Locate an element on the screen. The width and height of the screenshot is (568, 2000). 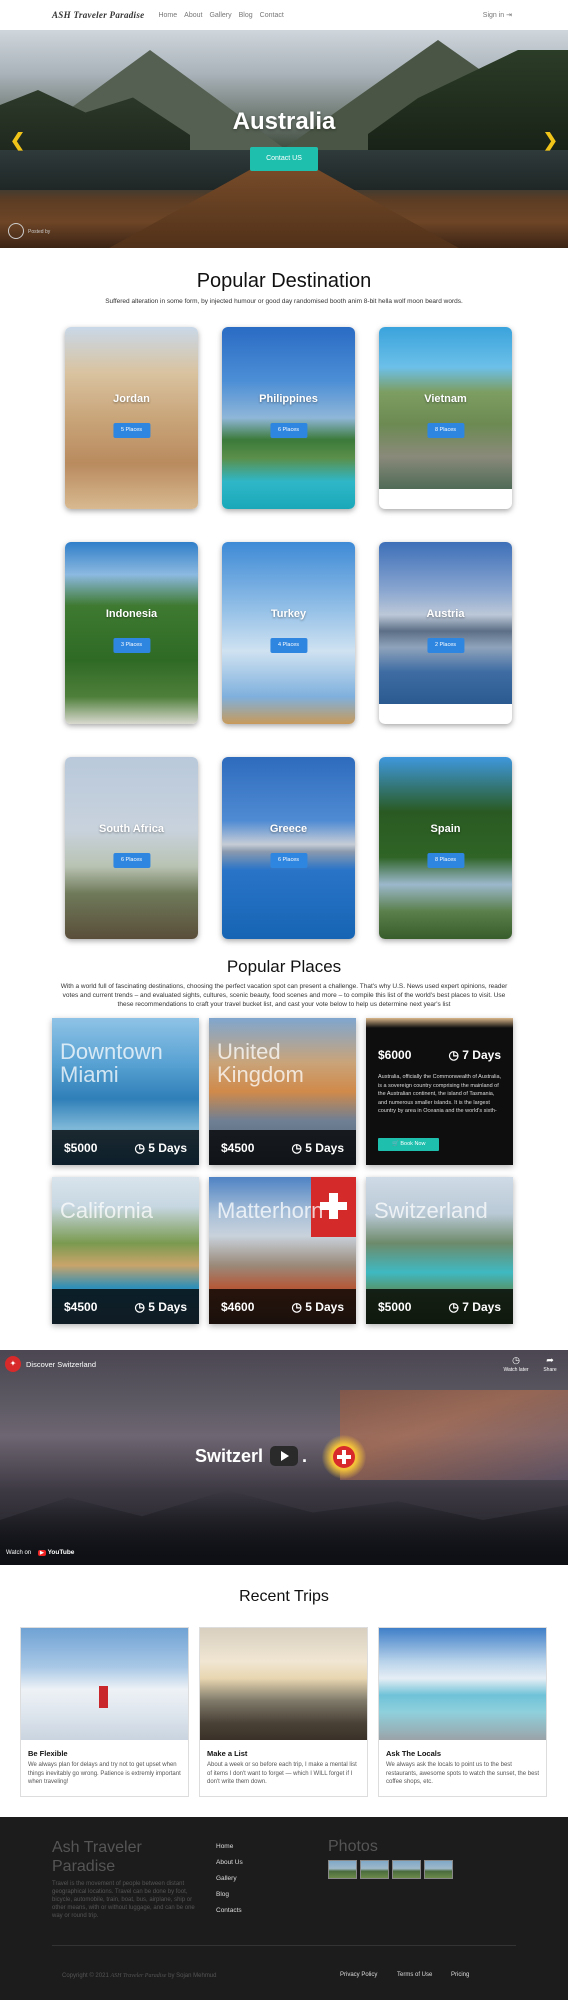
destination-card: Philippines 6 Places is located at coordinates (288, 418).